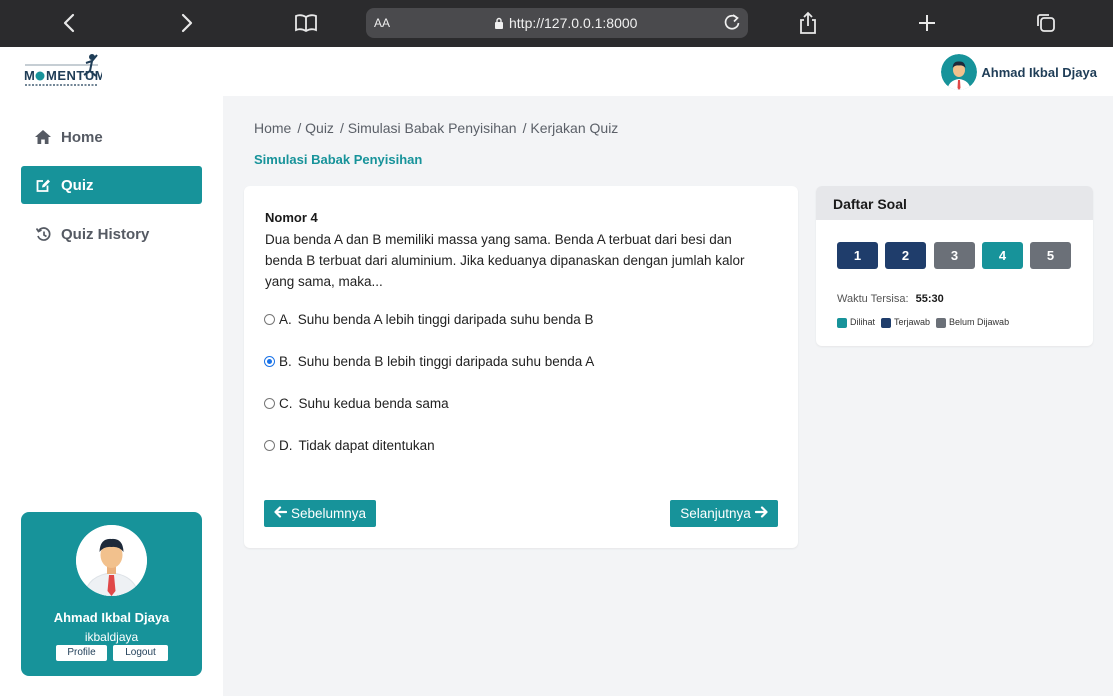 This screenshot has height=696, width=1113. What do you see at coordinates (556, 71) in the screenshot?
I see `app-header: M MENTUM Ahmad Ikbal Djaya` at bounding box center [556, 71].